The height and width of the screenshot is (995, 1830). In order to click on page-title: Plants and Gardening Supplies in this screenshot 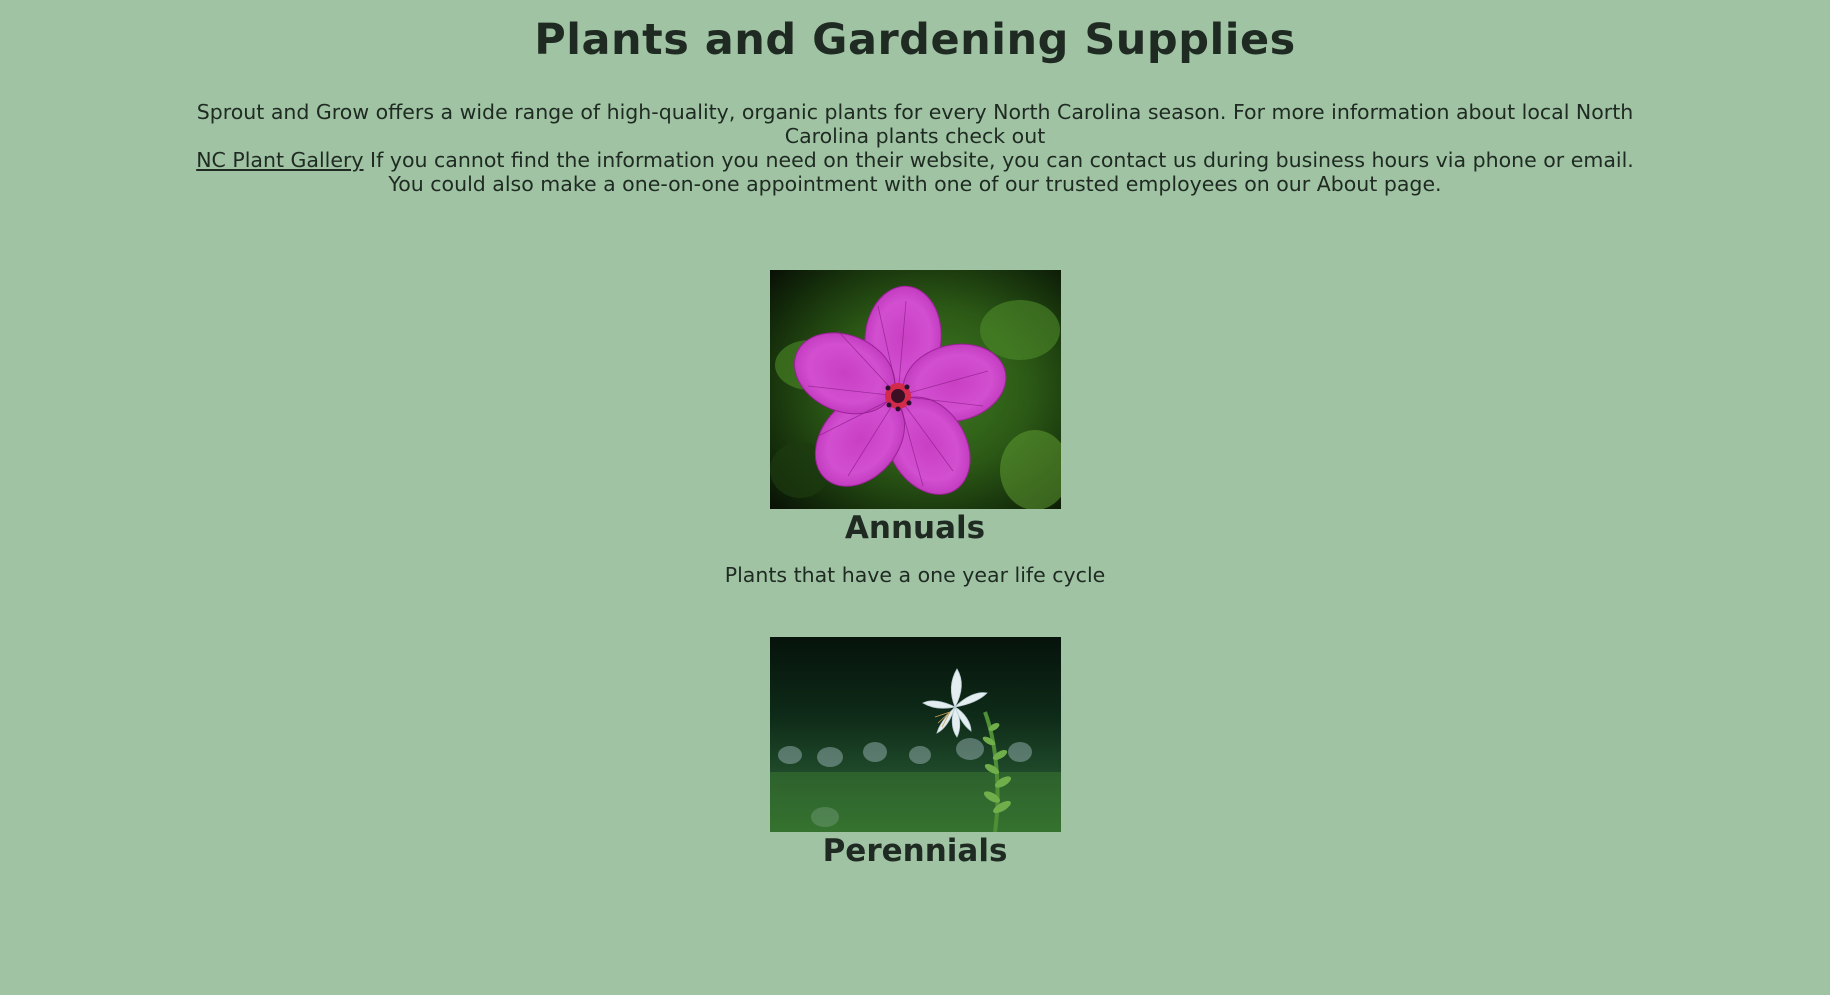, I will do `click(915, 40)`.